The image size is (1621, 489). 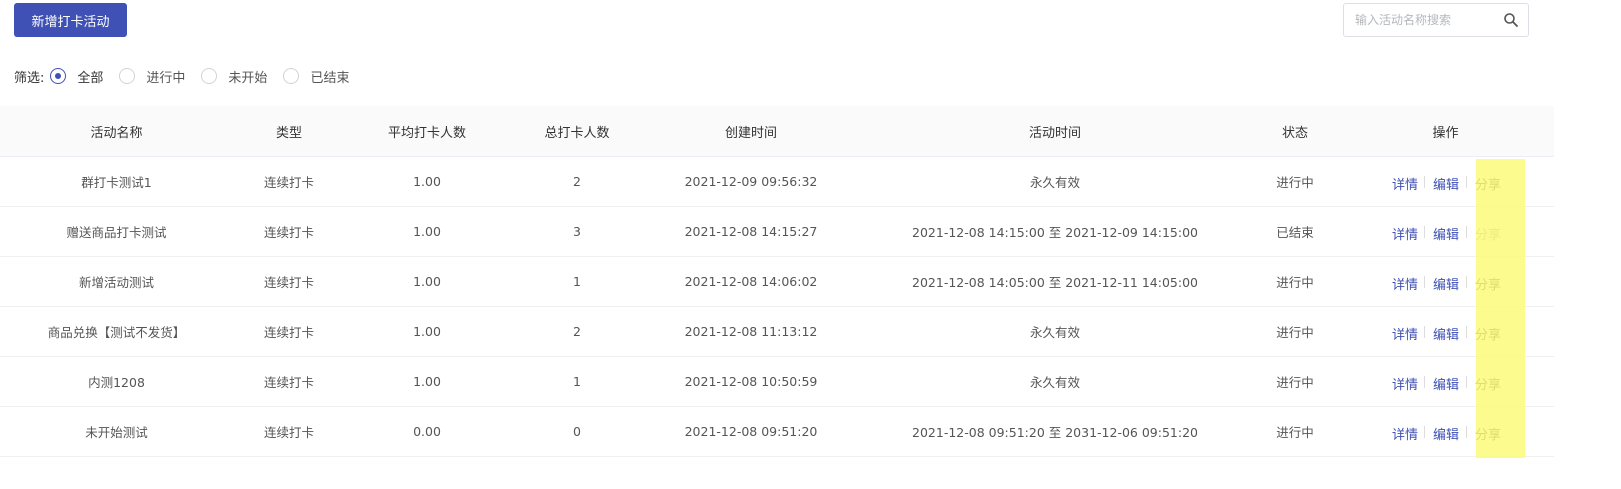 I want to click on column-header-total: 总打卡人数, so click(x=577, y=133).